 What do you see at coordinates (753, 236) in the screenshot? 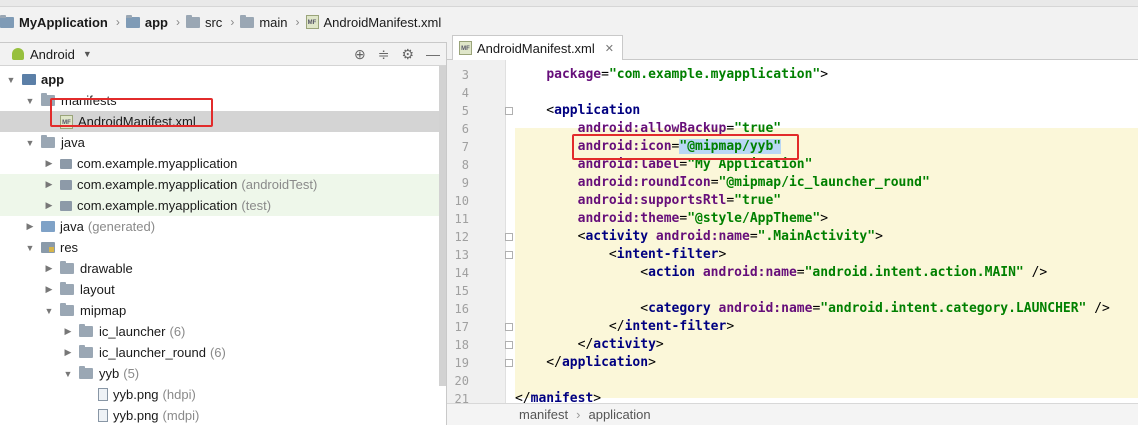
I see `code-token: =` at bounding box center [753, 236].